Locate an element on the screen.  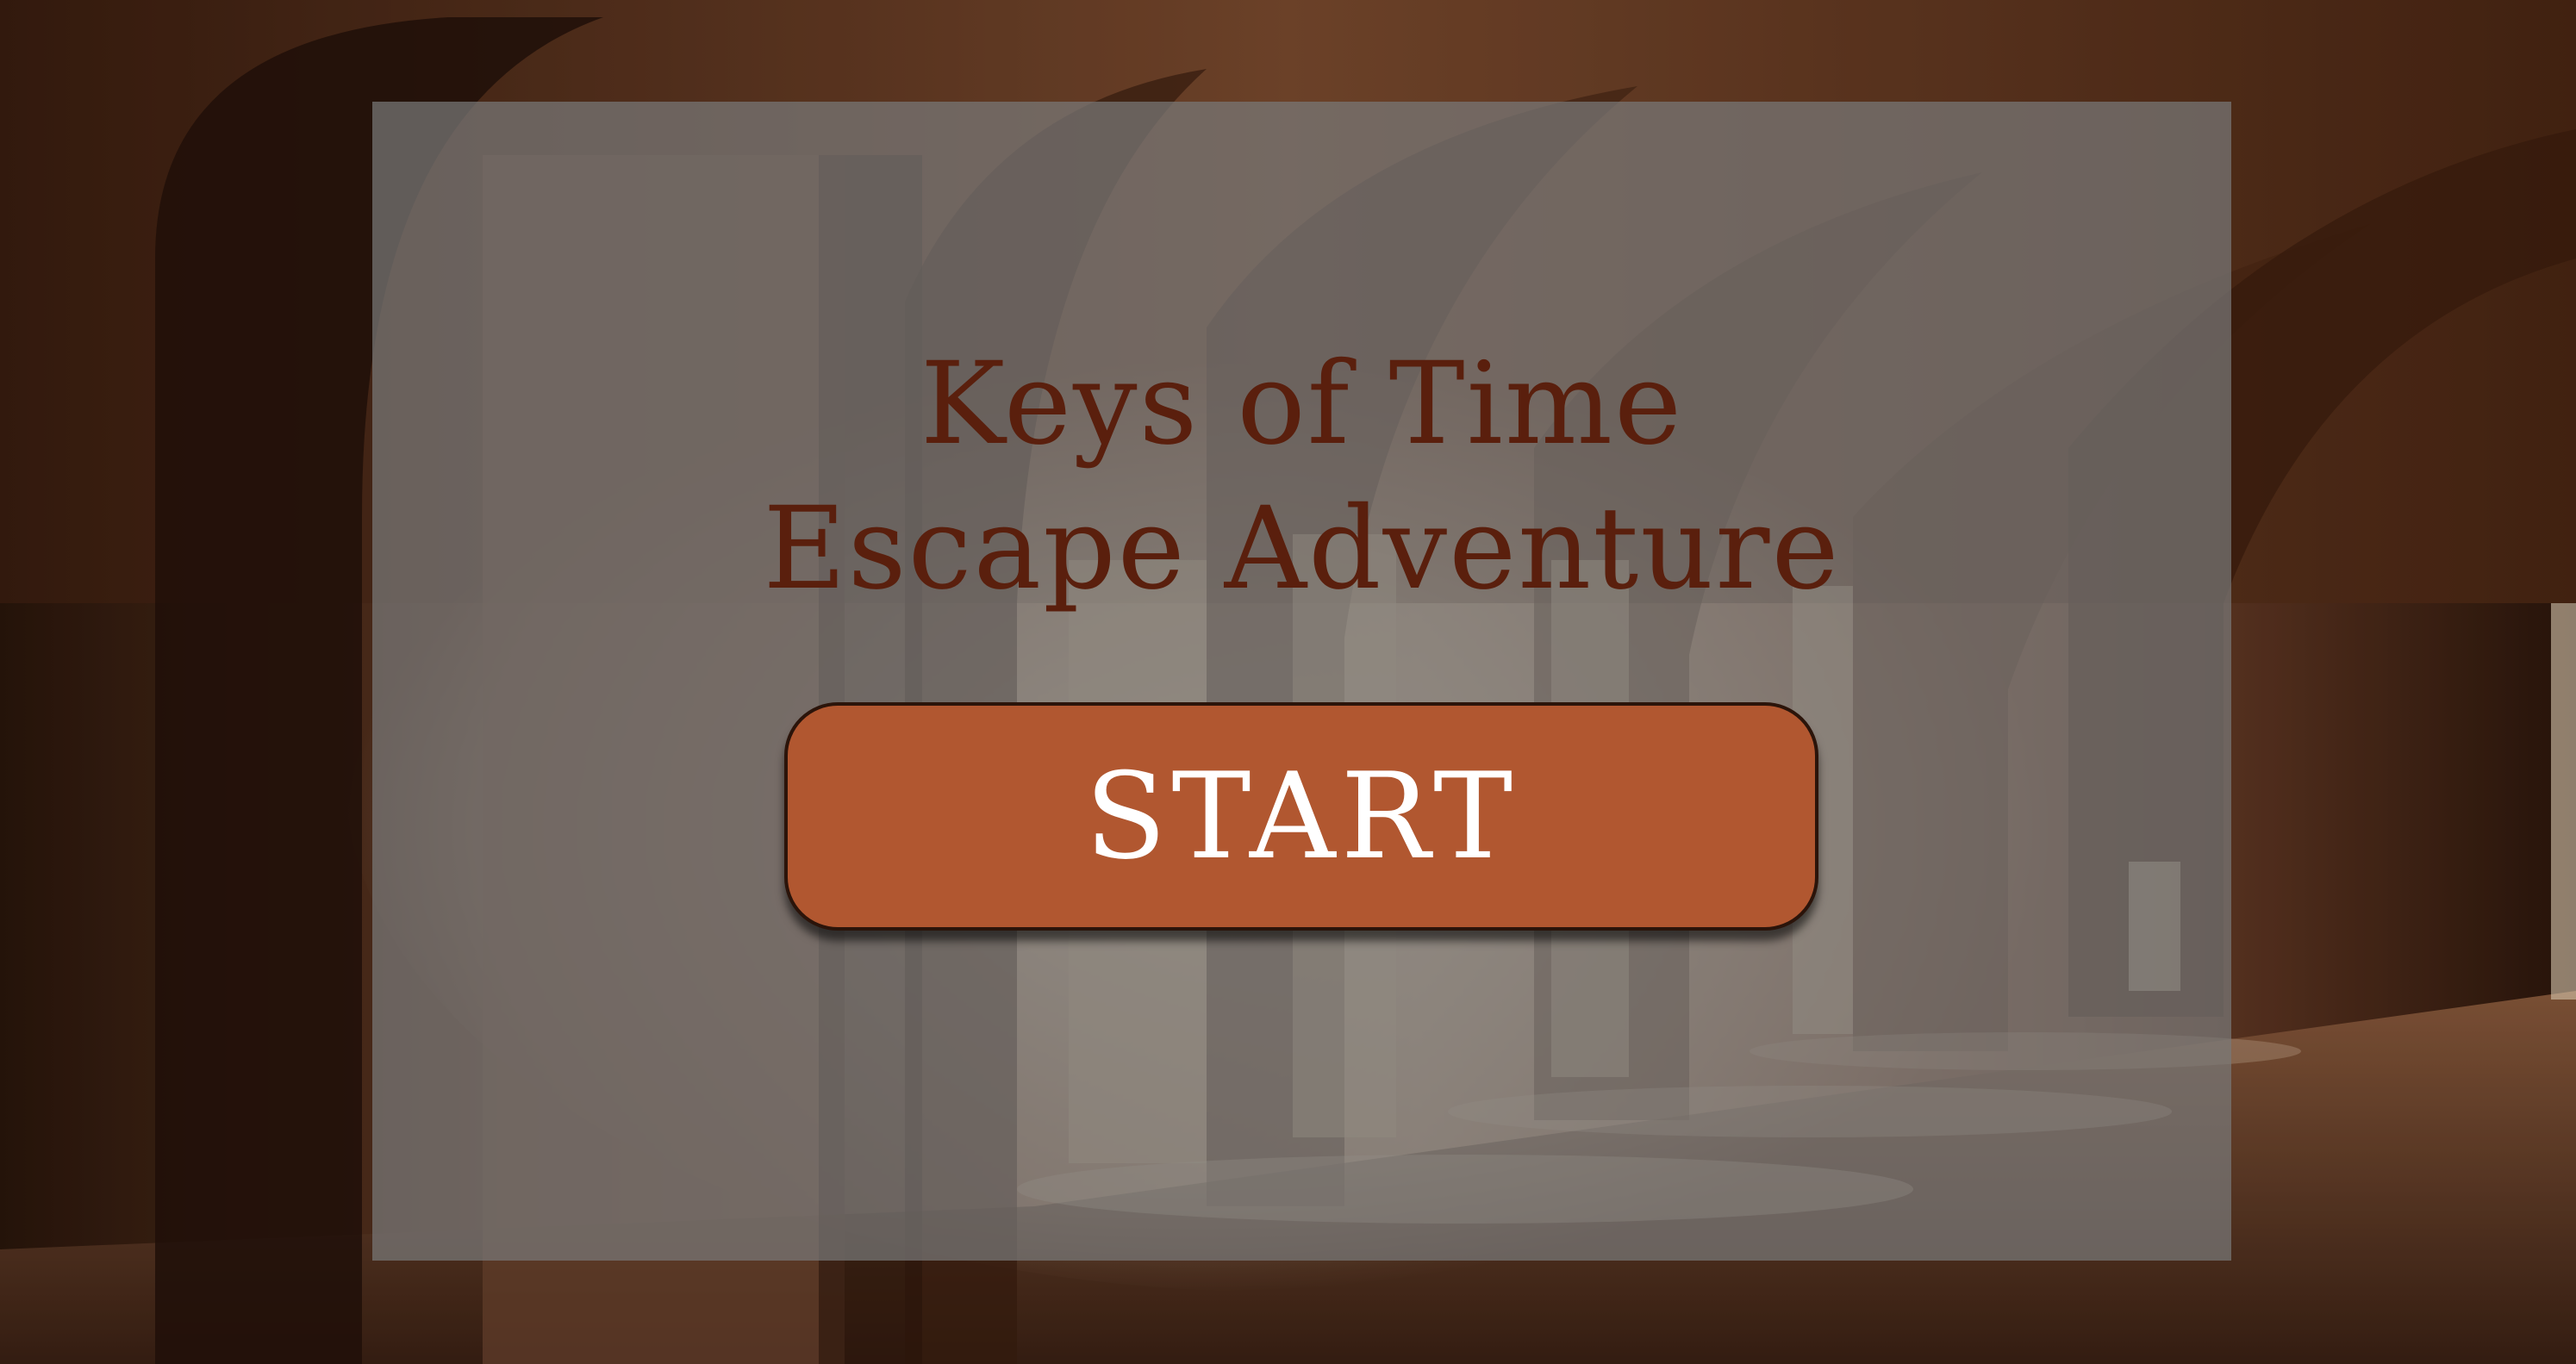
title-line-2: Escape Adventure is located at coordinates (1302, 549).